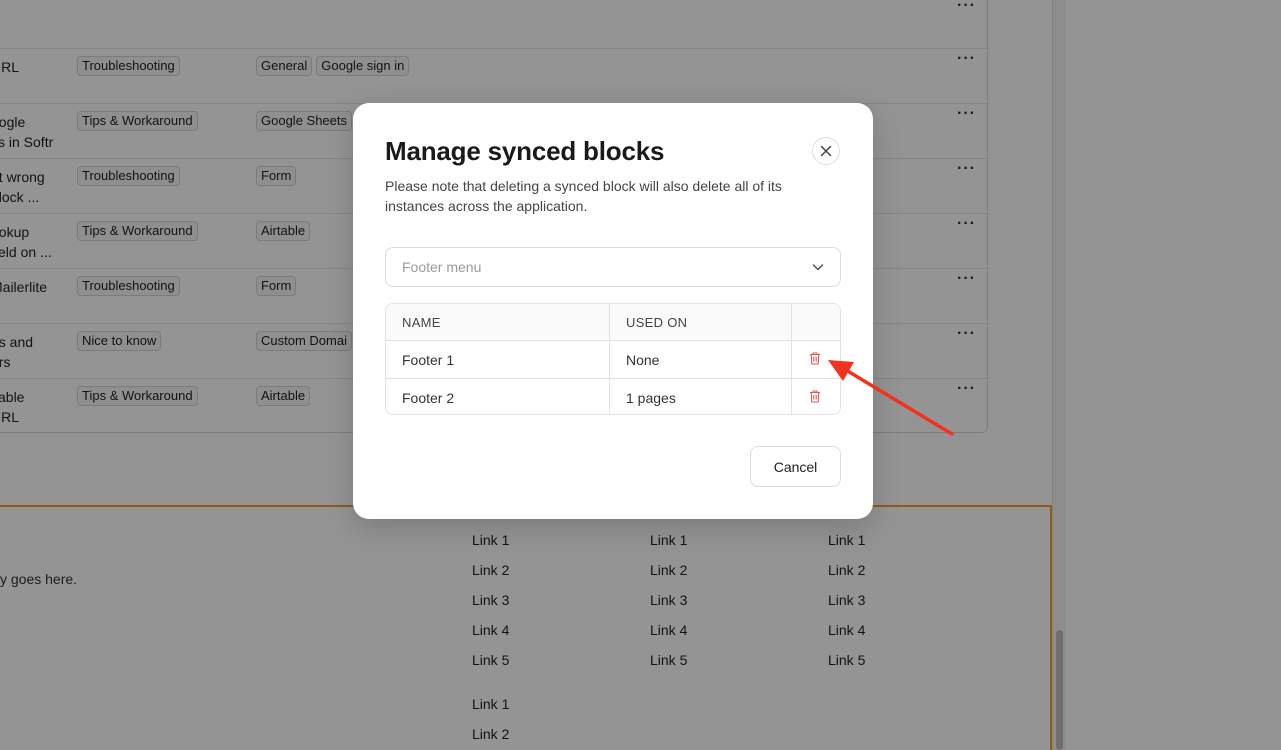 Image resolution: width=1281 pixels, height=750 pixels. I want to click on table-row: Footer 1 None, so click(613, 359).